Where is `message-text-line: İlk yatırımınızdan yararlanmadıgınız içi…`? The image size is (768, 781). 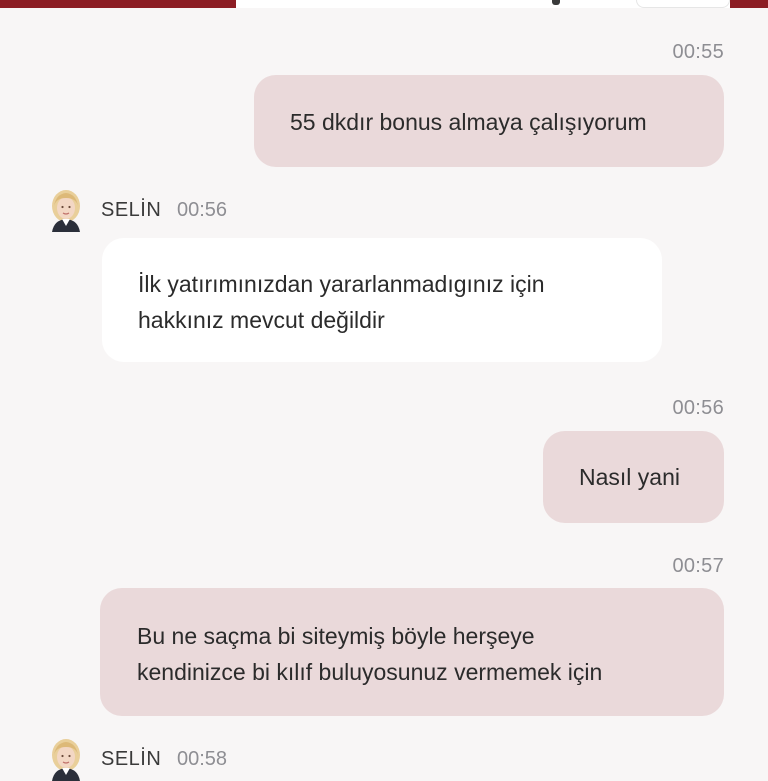 message-text-line: İlk yatırımınızdan yararlanmadıgınız içi… is located at coordinates (341, 284).